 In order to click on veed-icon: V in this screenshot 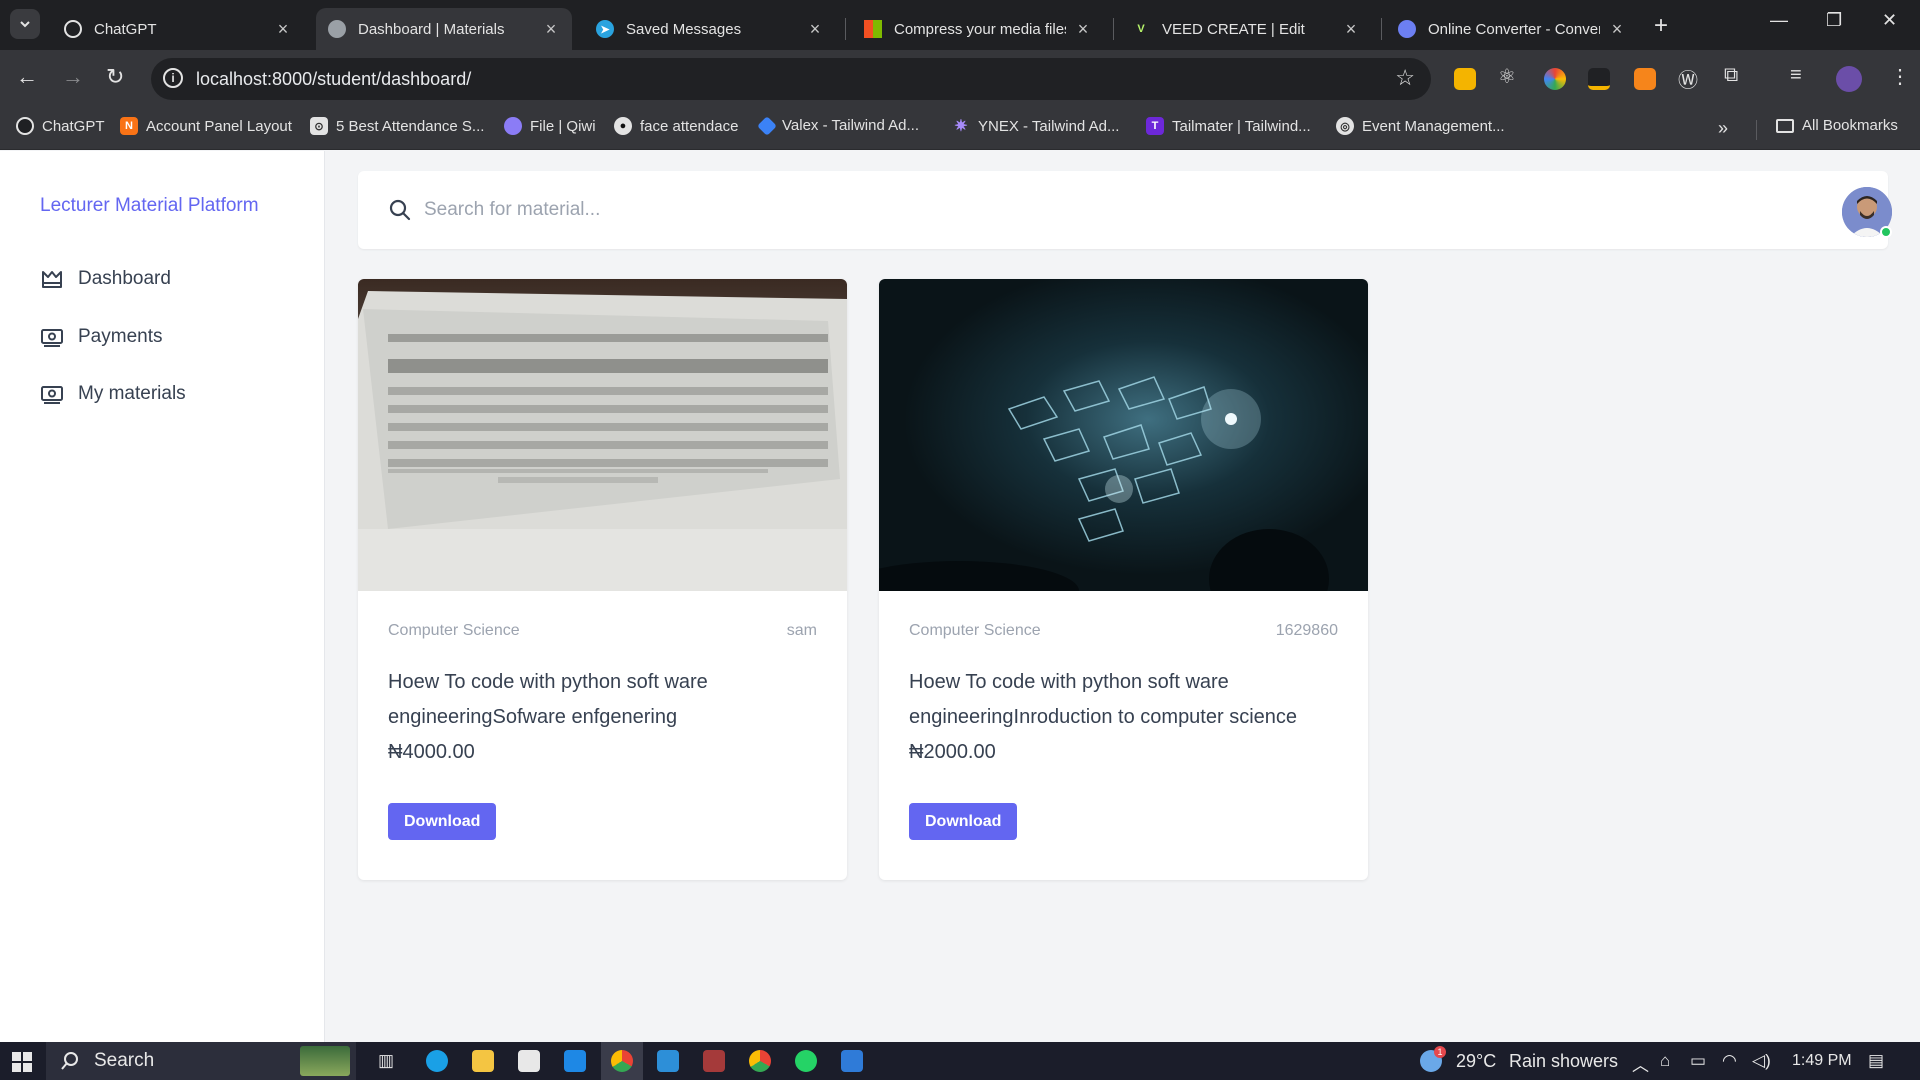, I will do `click(1141, 29)`.